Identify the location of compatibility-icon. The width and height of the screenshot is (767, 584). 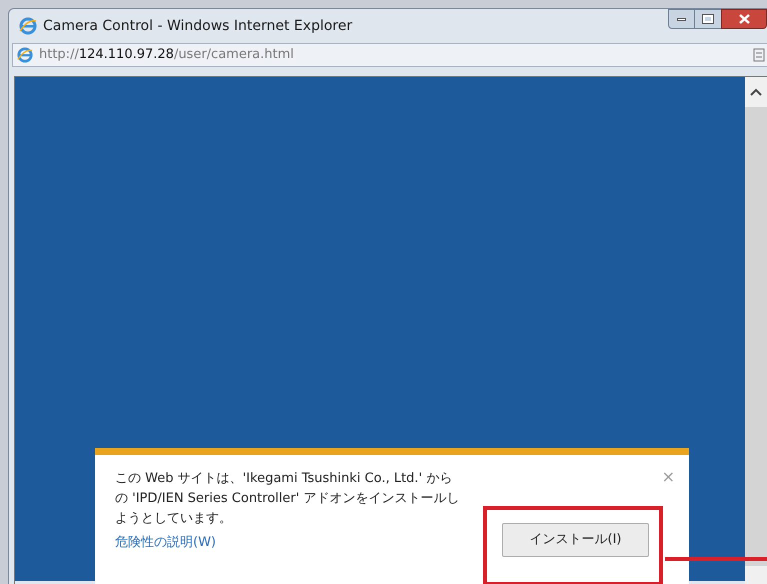
(759, 55).